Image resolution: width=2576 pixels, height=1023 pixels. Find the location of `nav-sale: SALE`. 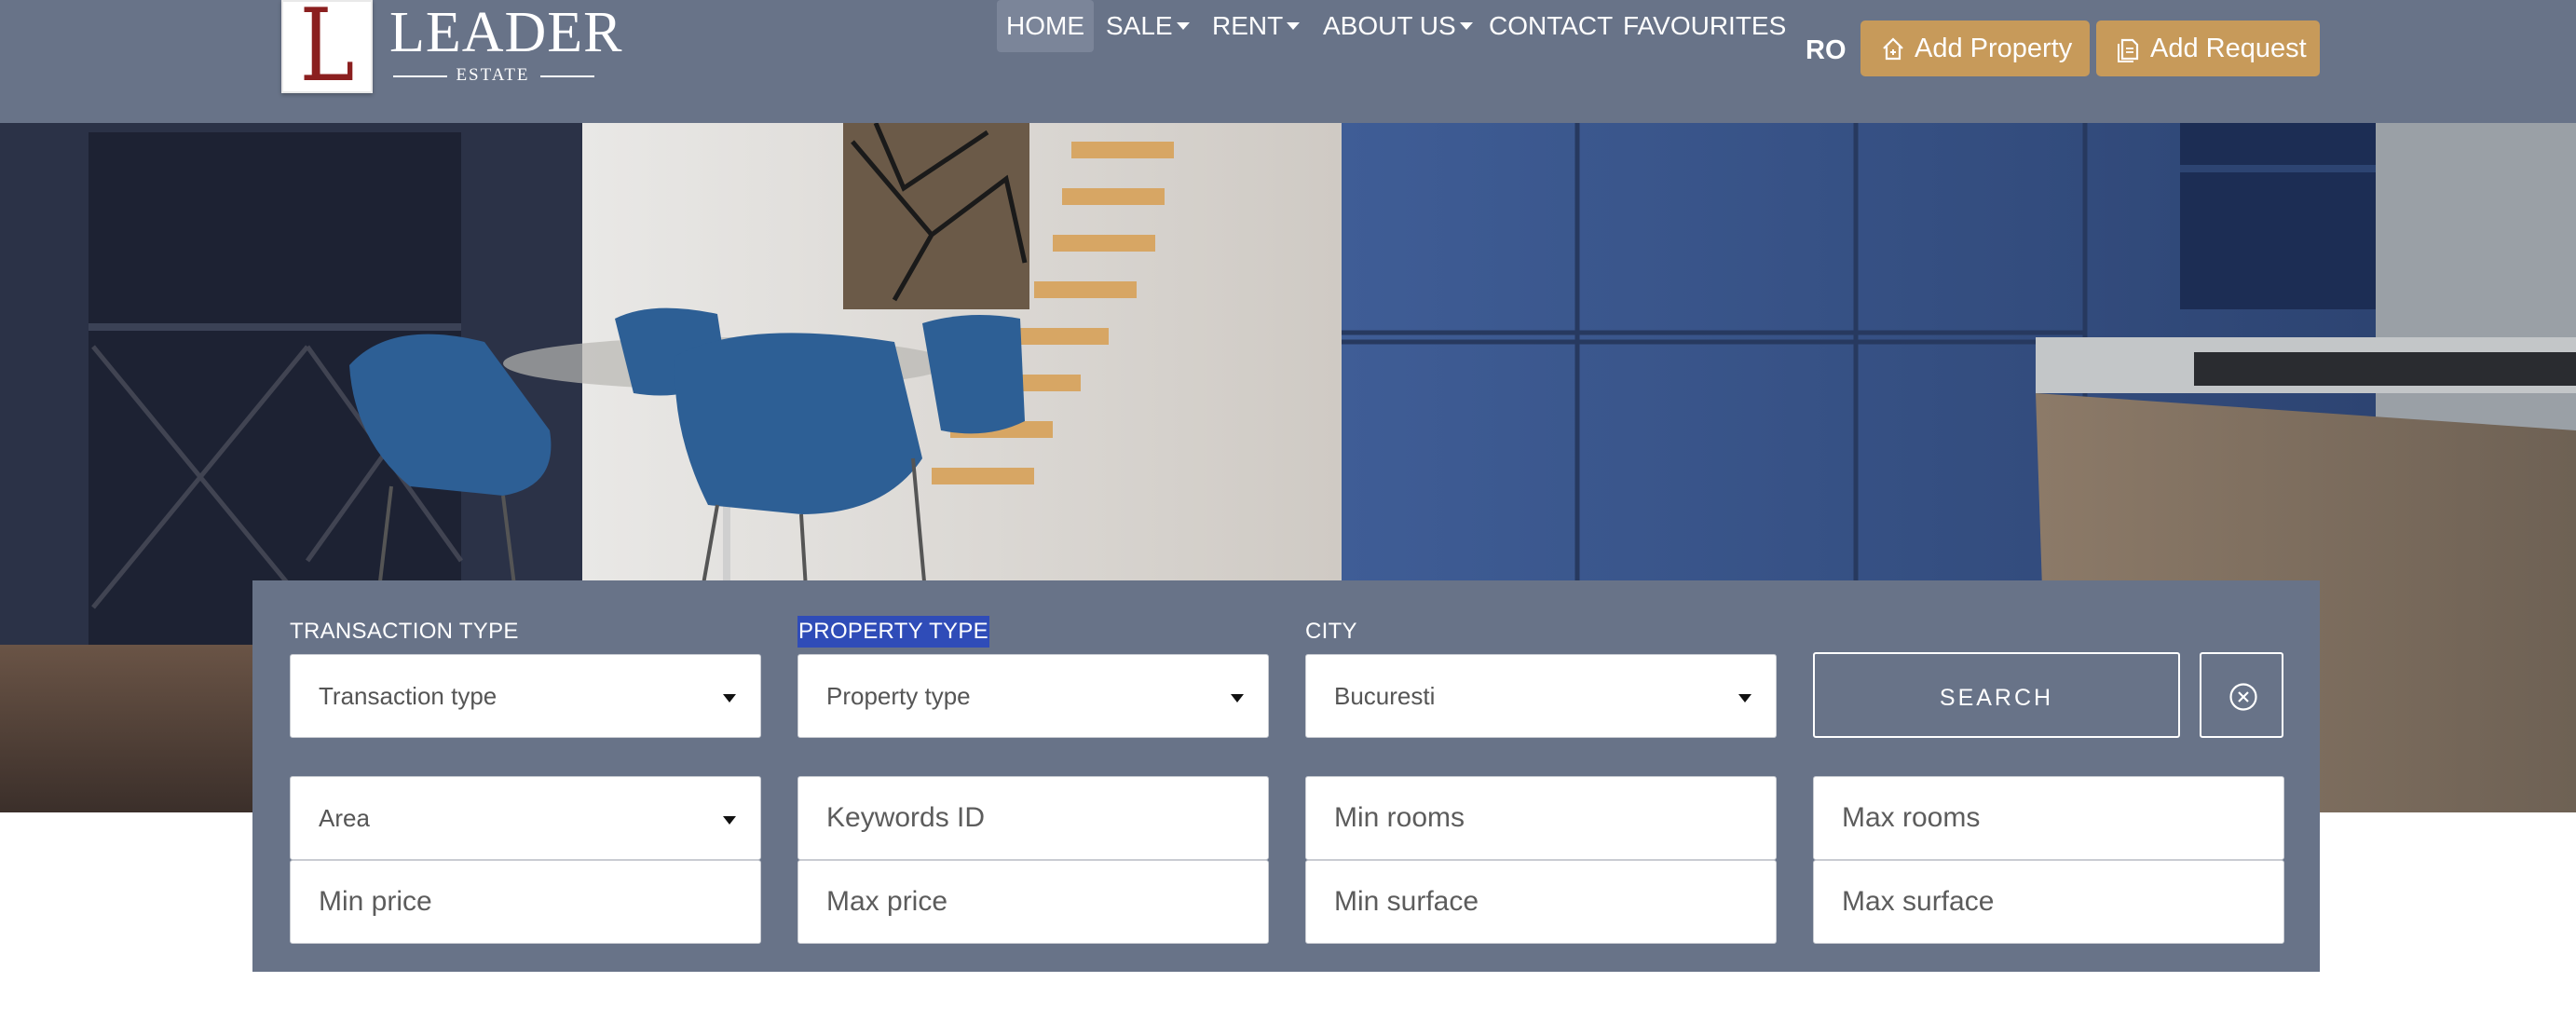

nav-sale: SALE is located at coordinates (1148, 26).